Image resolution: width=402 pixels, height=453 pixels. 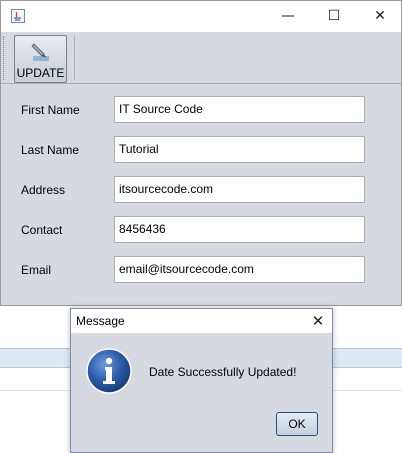 I want to click on contact-row: Contact 8456436, so click(x=201, y=231).